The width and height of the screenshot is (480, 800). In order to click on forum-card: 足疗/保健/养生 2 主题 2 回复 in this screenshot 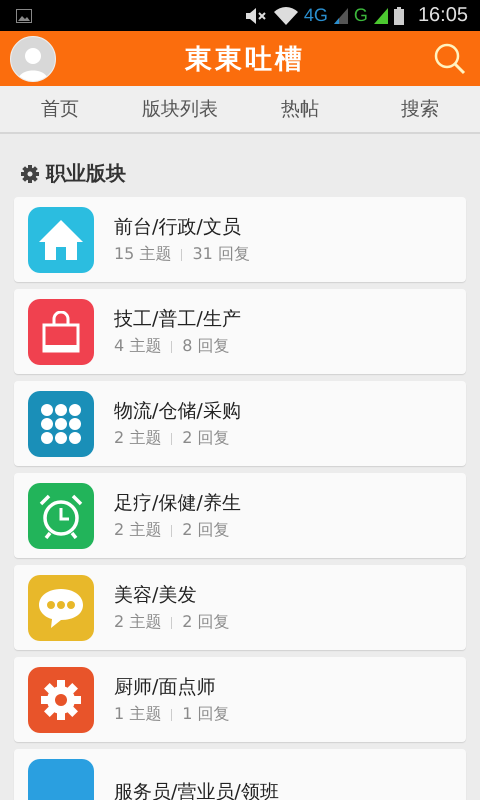, I will do `click(240, 515)`.